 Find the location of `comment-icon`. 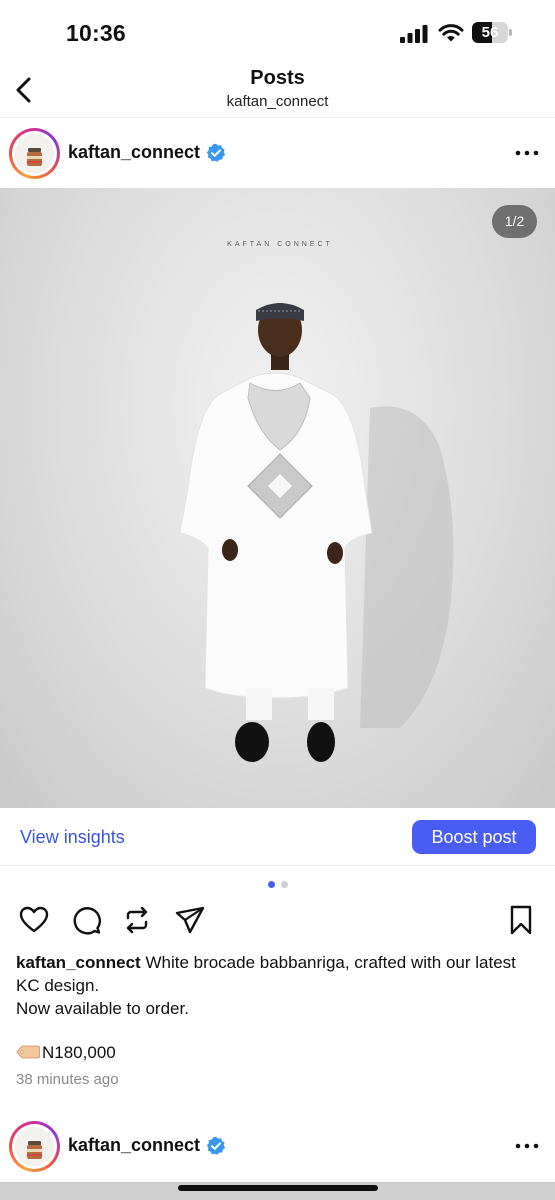

comment-icon is located at coordinates (86, 920).